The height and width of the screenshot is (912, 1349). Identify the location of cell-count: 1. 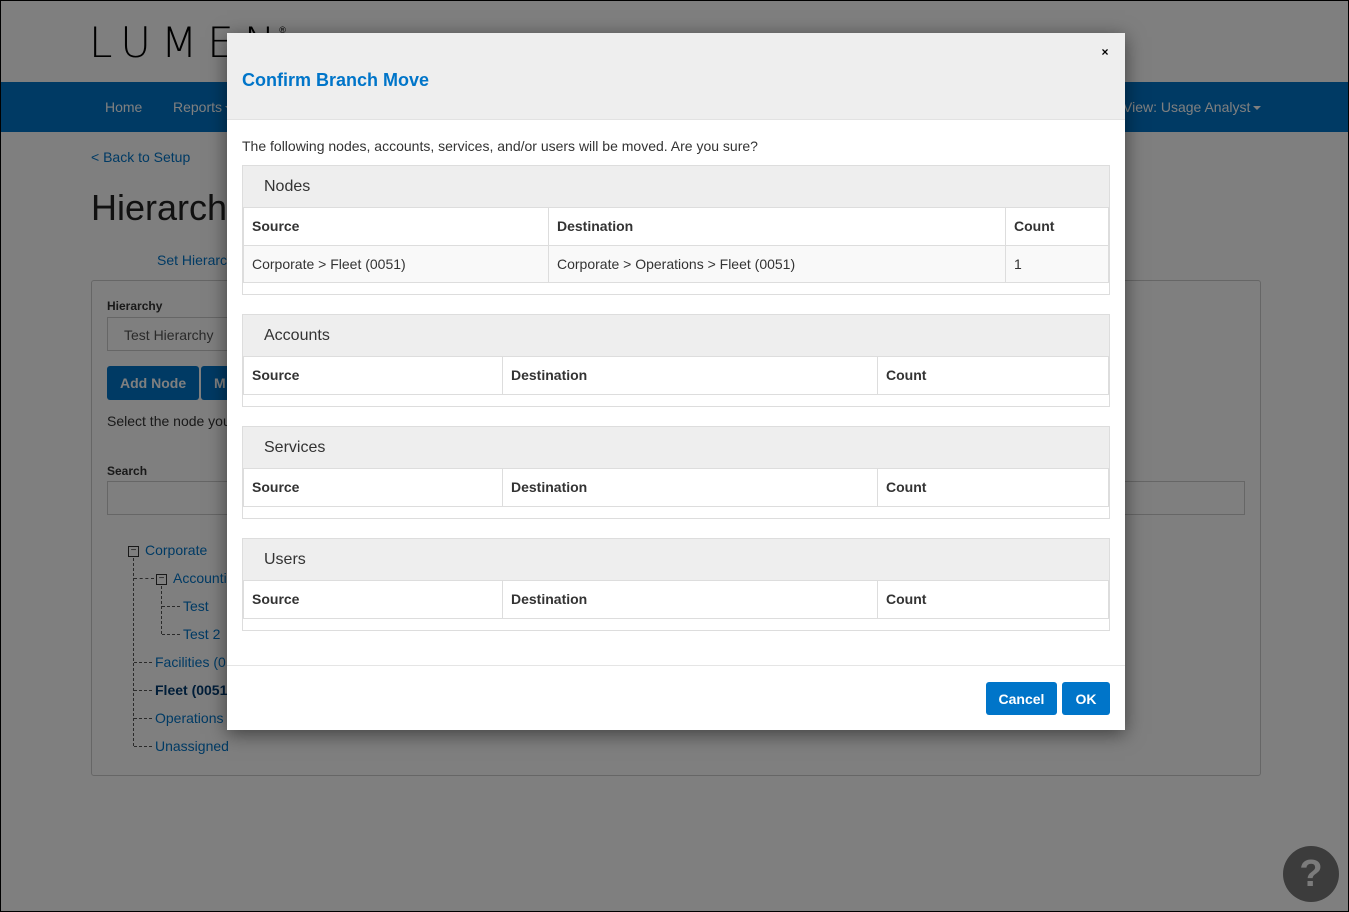
(1057, 264).